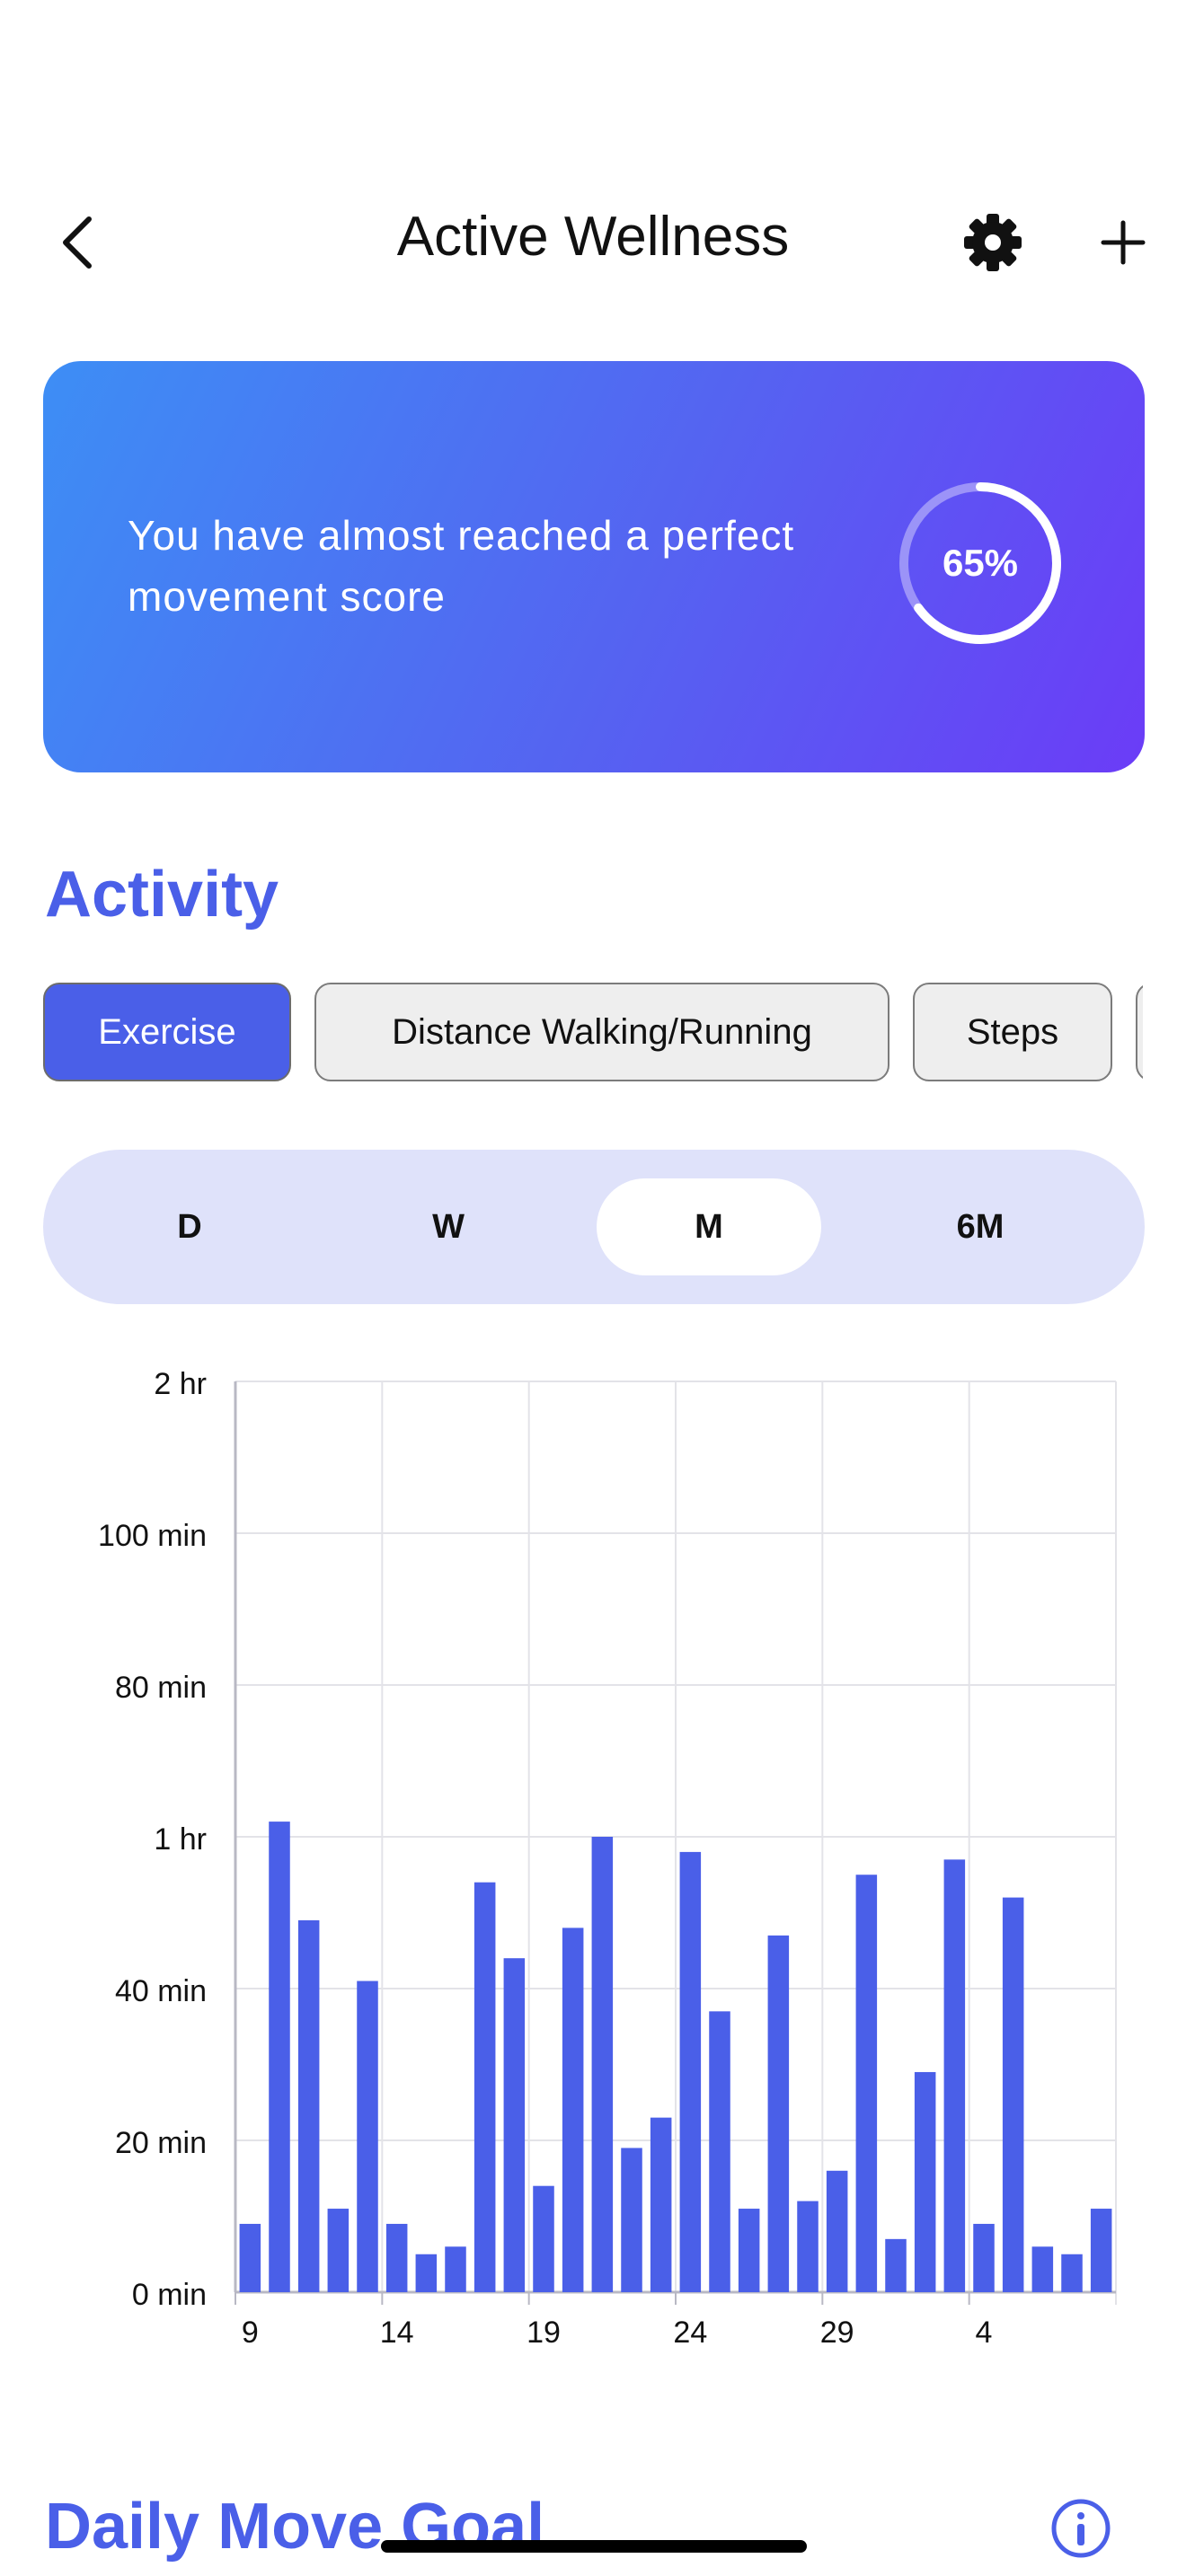  What do you see at coordinates (169, 2295) in the screenshot?
I see `y-tick-label: 0 min` at bounding box center [169, 2295].